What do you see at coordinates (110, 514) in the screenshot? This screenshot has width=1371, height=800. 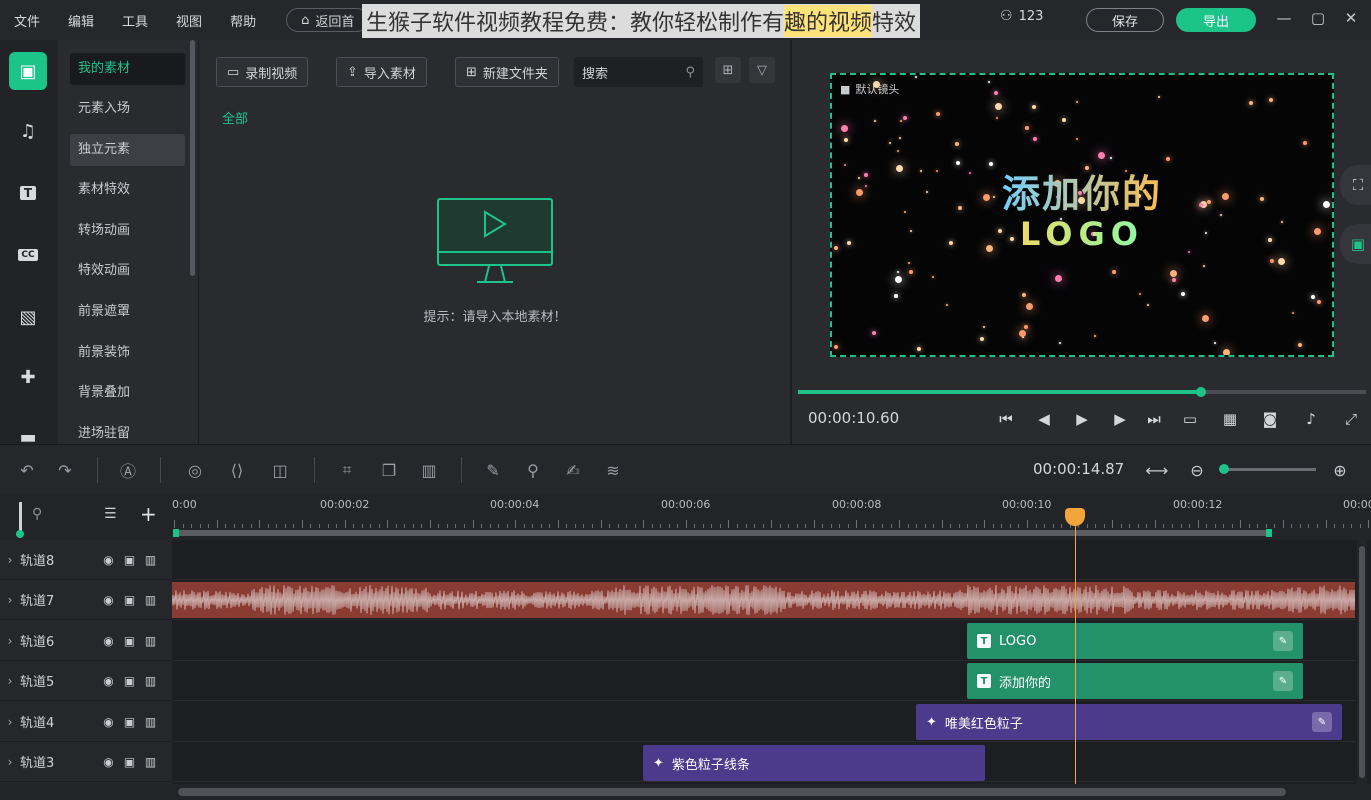 I see `track-settings-icon: ☰` at bounding box center [110, 514].